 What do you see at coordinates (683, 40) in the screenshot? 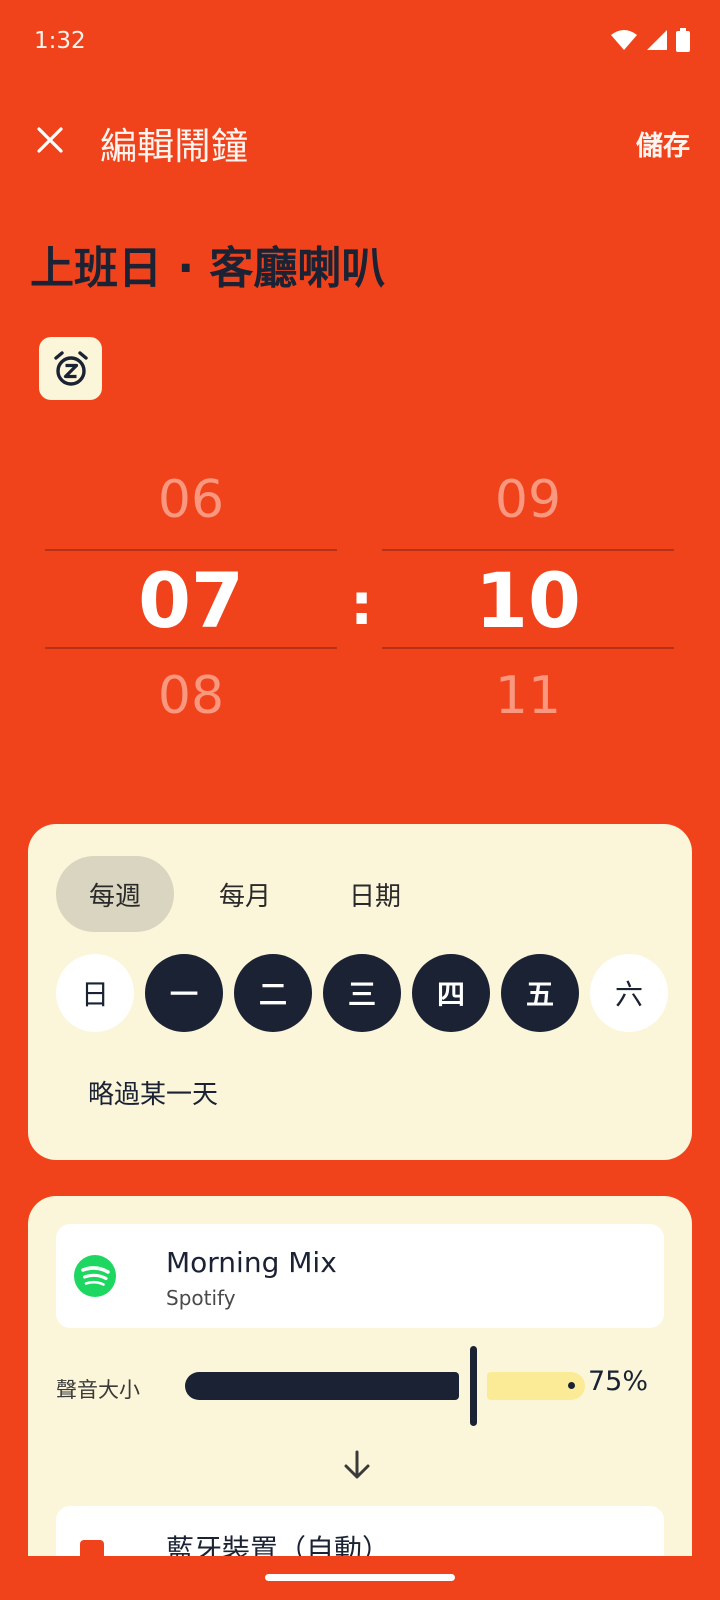
I see `battery-icon` at bounding box center [683, 40].